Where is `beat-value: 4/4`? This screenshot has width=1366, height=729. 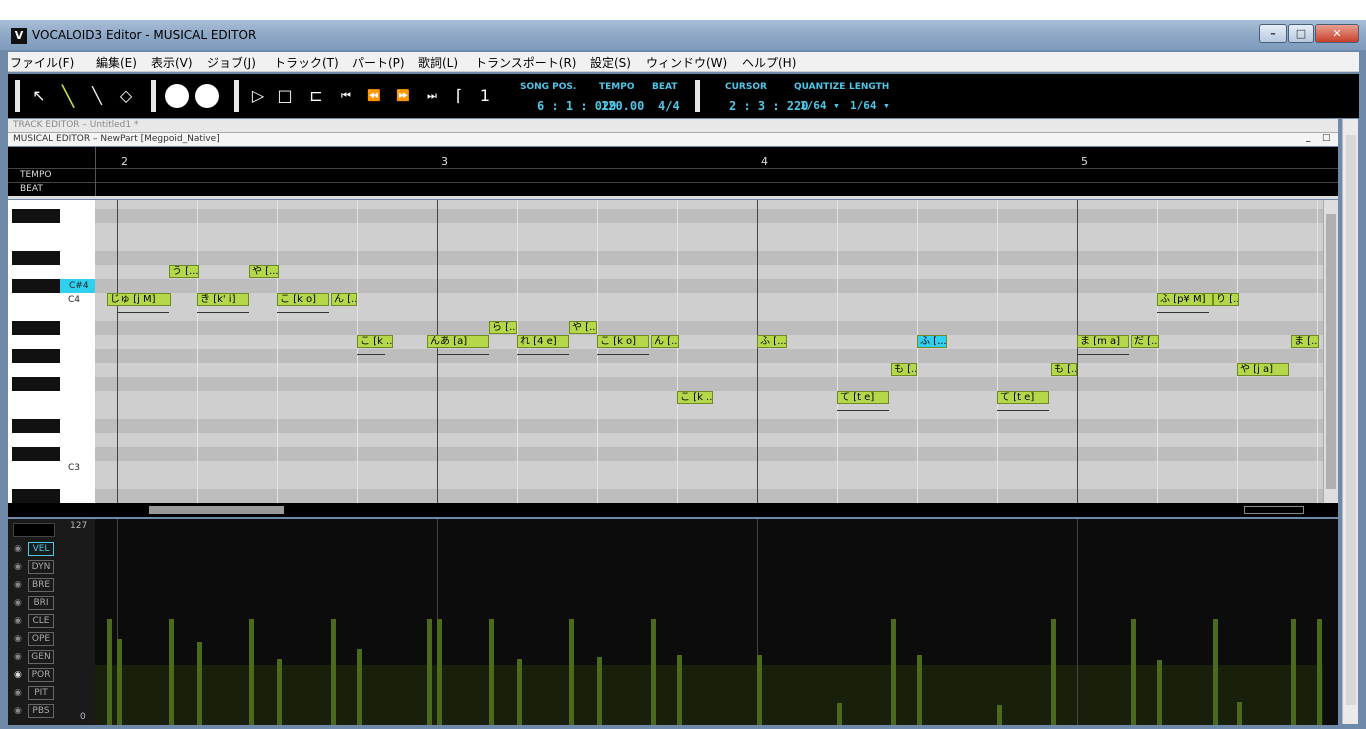
beat-value: 4/4 is located at coordinates (669, 106).